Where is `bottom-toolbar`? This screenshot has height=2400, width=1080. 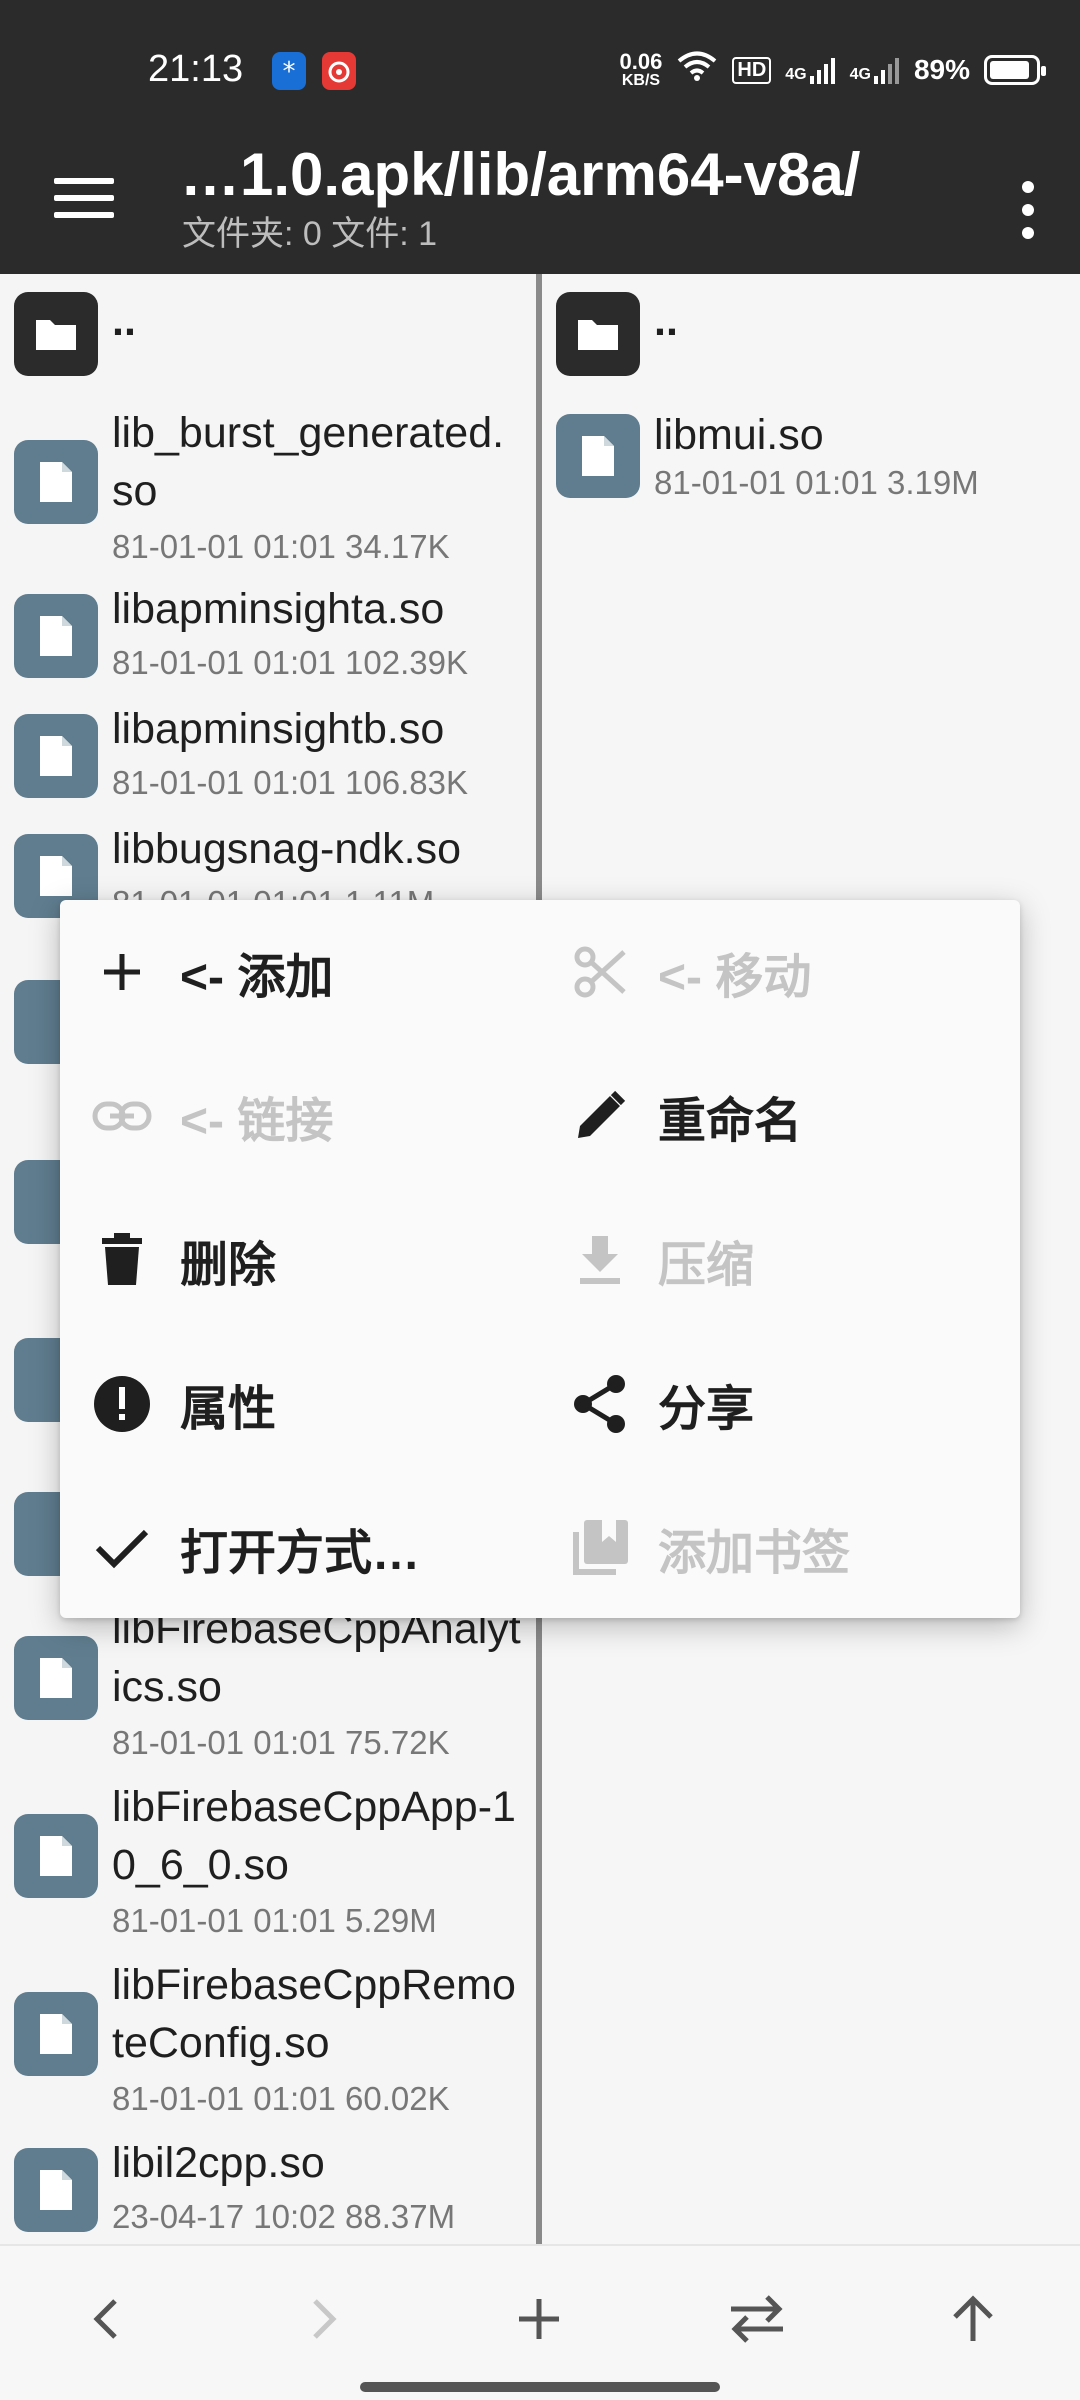
bottom-toolbar is located at coordinates (540, 2322).